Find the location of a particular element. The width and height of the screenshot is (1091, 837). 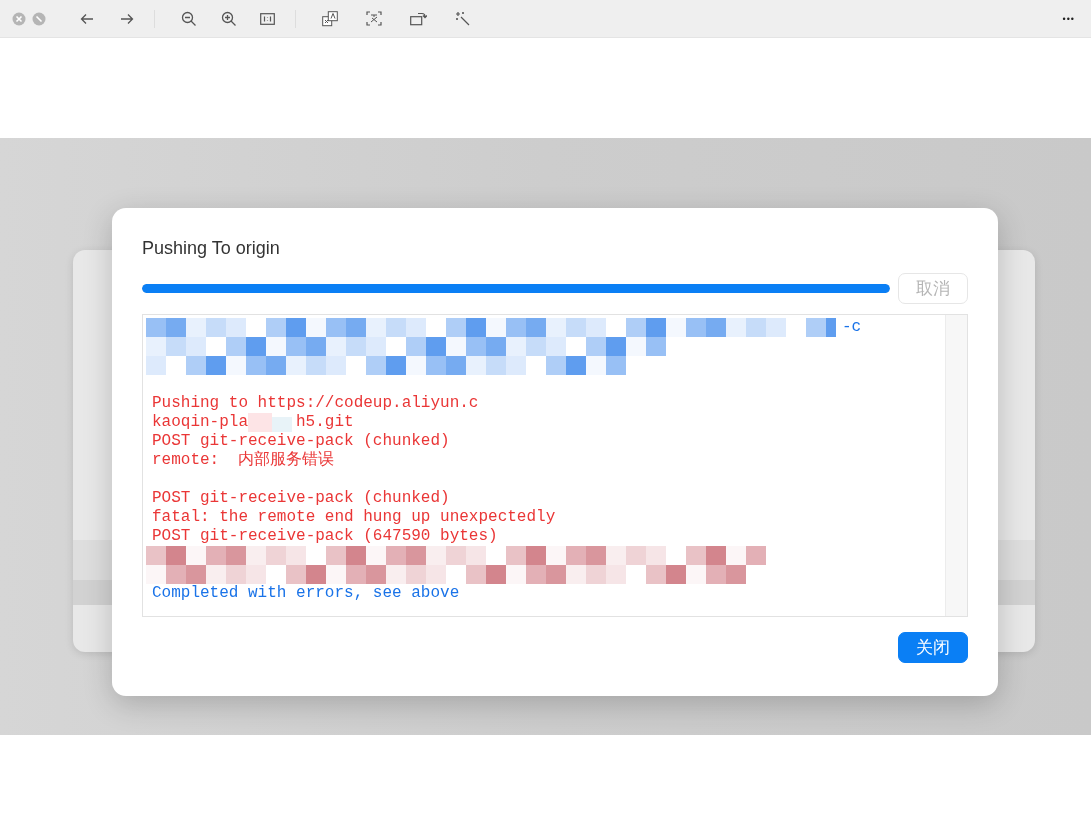

actual-size-icon is located at coordinates (267, 18).